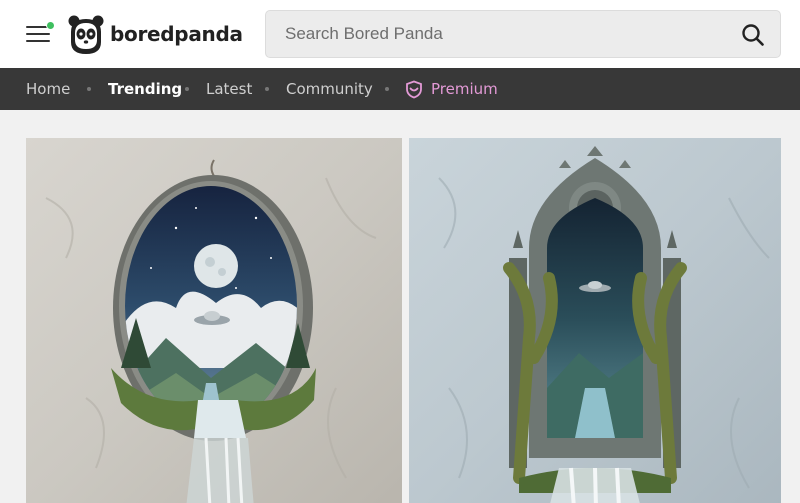 The width and height of the screenshot is (800, 503). Describe the element at coordinates (145, 89) in the screenshot. I see `nav-item-trending: Trending` at that location.